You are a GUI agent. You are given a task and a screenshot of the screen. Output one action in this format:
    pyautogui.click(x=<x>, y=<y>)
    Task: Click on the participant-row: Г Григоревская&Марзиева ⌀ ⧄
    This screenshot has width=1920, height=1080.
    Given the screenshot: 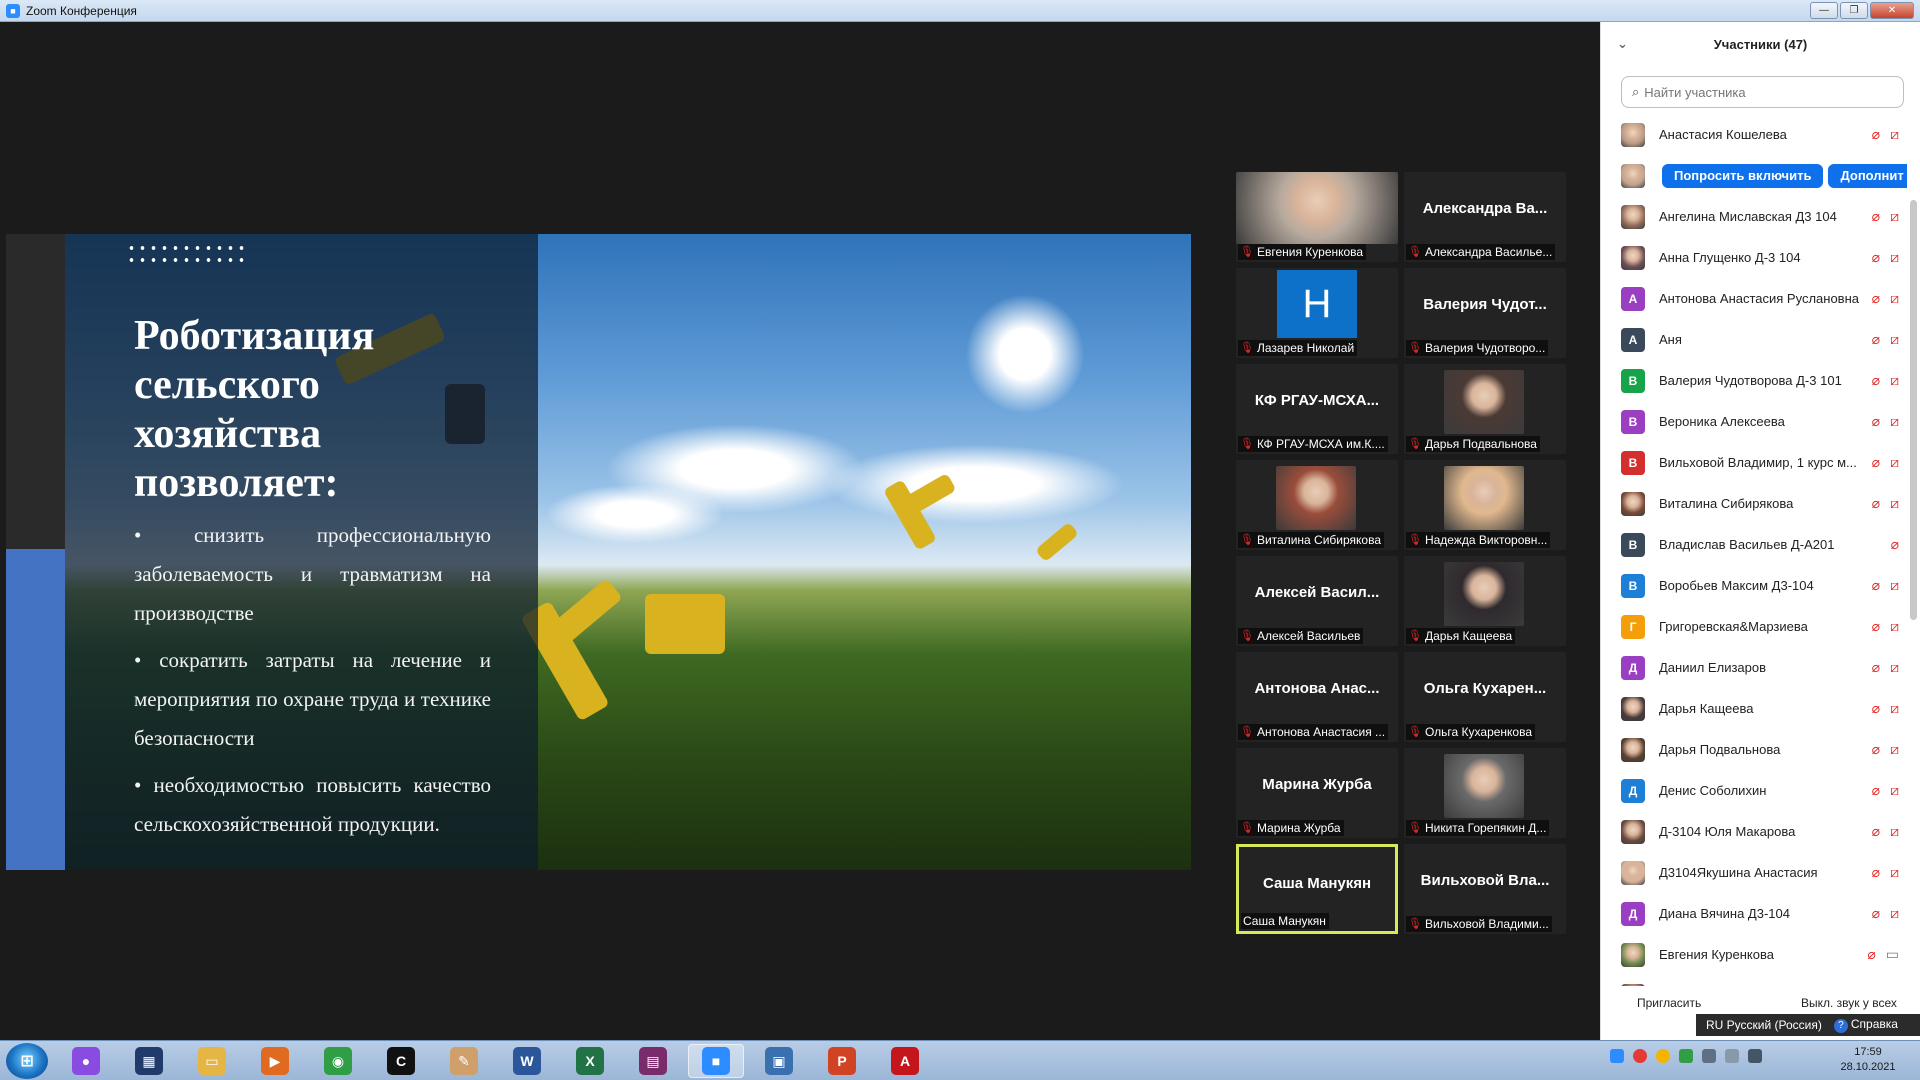 What is the action you would take?
    pyautogui.click(x=1754, y=626)
    